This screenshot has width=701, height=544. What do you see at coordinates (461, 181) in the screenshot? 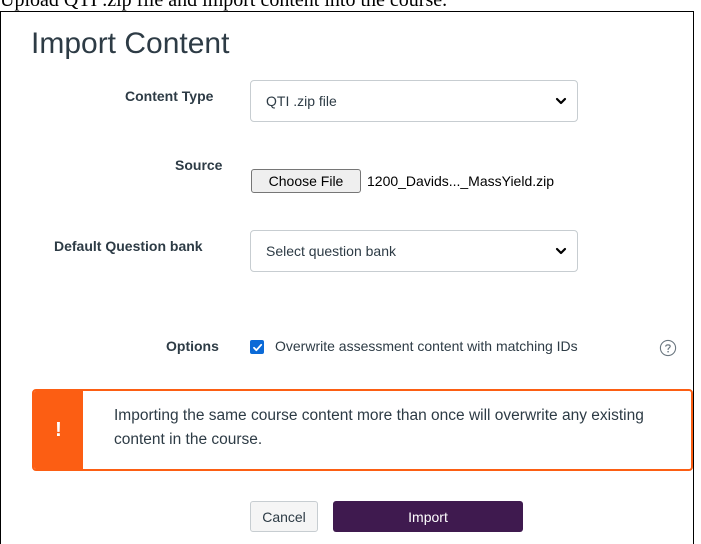
I see `selected-file-name: 1200_Davids..._MassYield.zip` at bounding box center [461, 181].